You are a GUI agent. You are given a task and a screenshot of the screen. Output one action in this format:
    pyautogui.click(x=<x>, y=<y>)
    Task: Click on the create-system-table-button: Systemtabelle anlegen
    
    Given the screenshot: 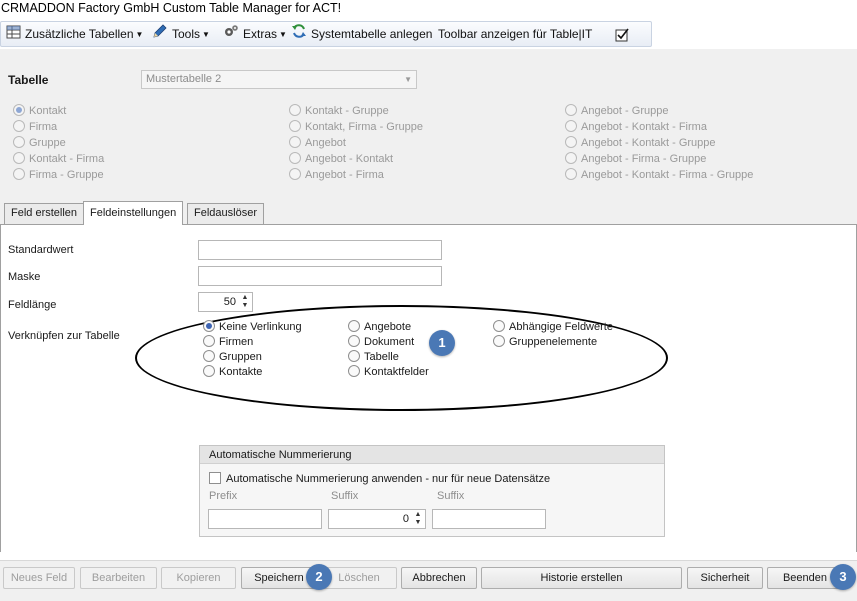 What is the action you would take?
    pyautogui.click(x=361, y=34)
    